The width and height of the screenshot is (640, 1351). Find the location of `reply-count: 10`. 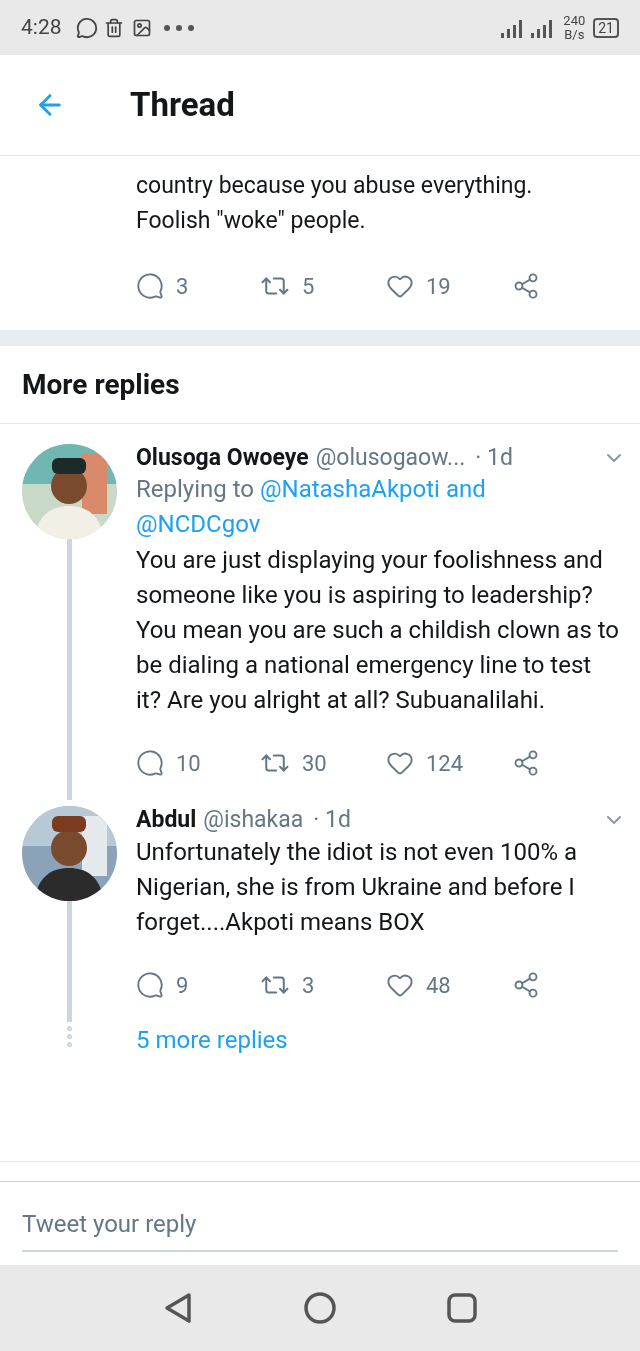

reply-count: 10 is located at coordinates (188, 763).